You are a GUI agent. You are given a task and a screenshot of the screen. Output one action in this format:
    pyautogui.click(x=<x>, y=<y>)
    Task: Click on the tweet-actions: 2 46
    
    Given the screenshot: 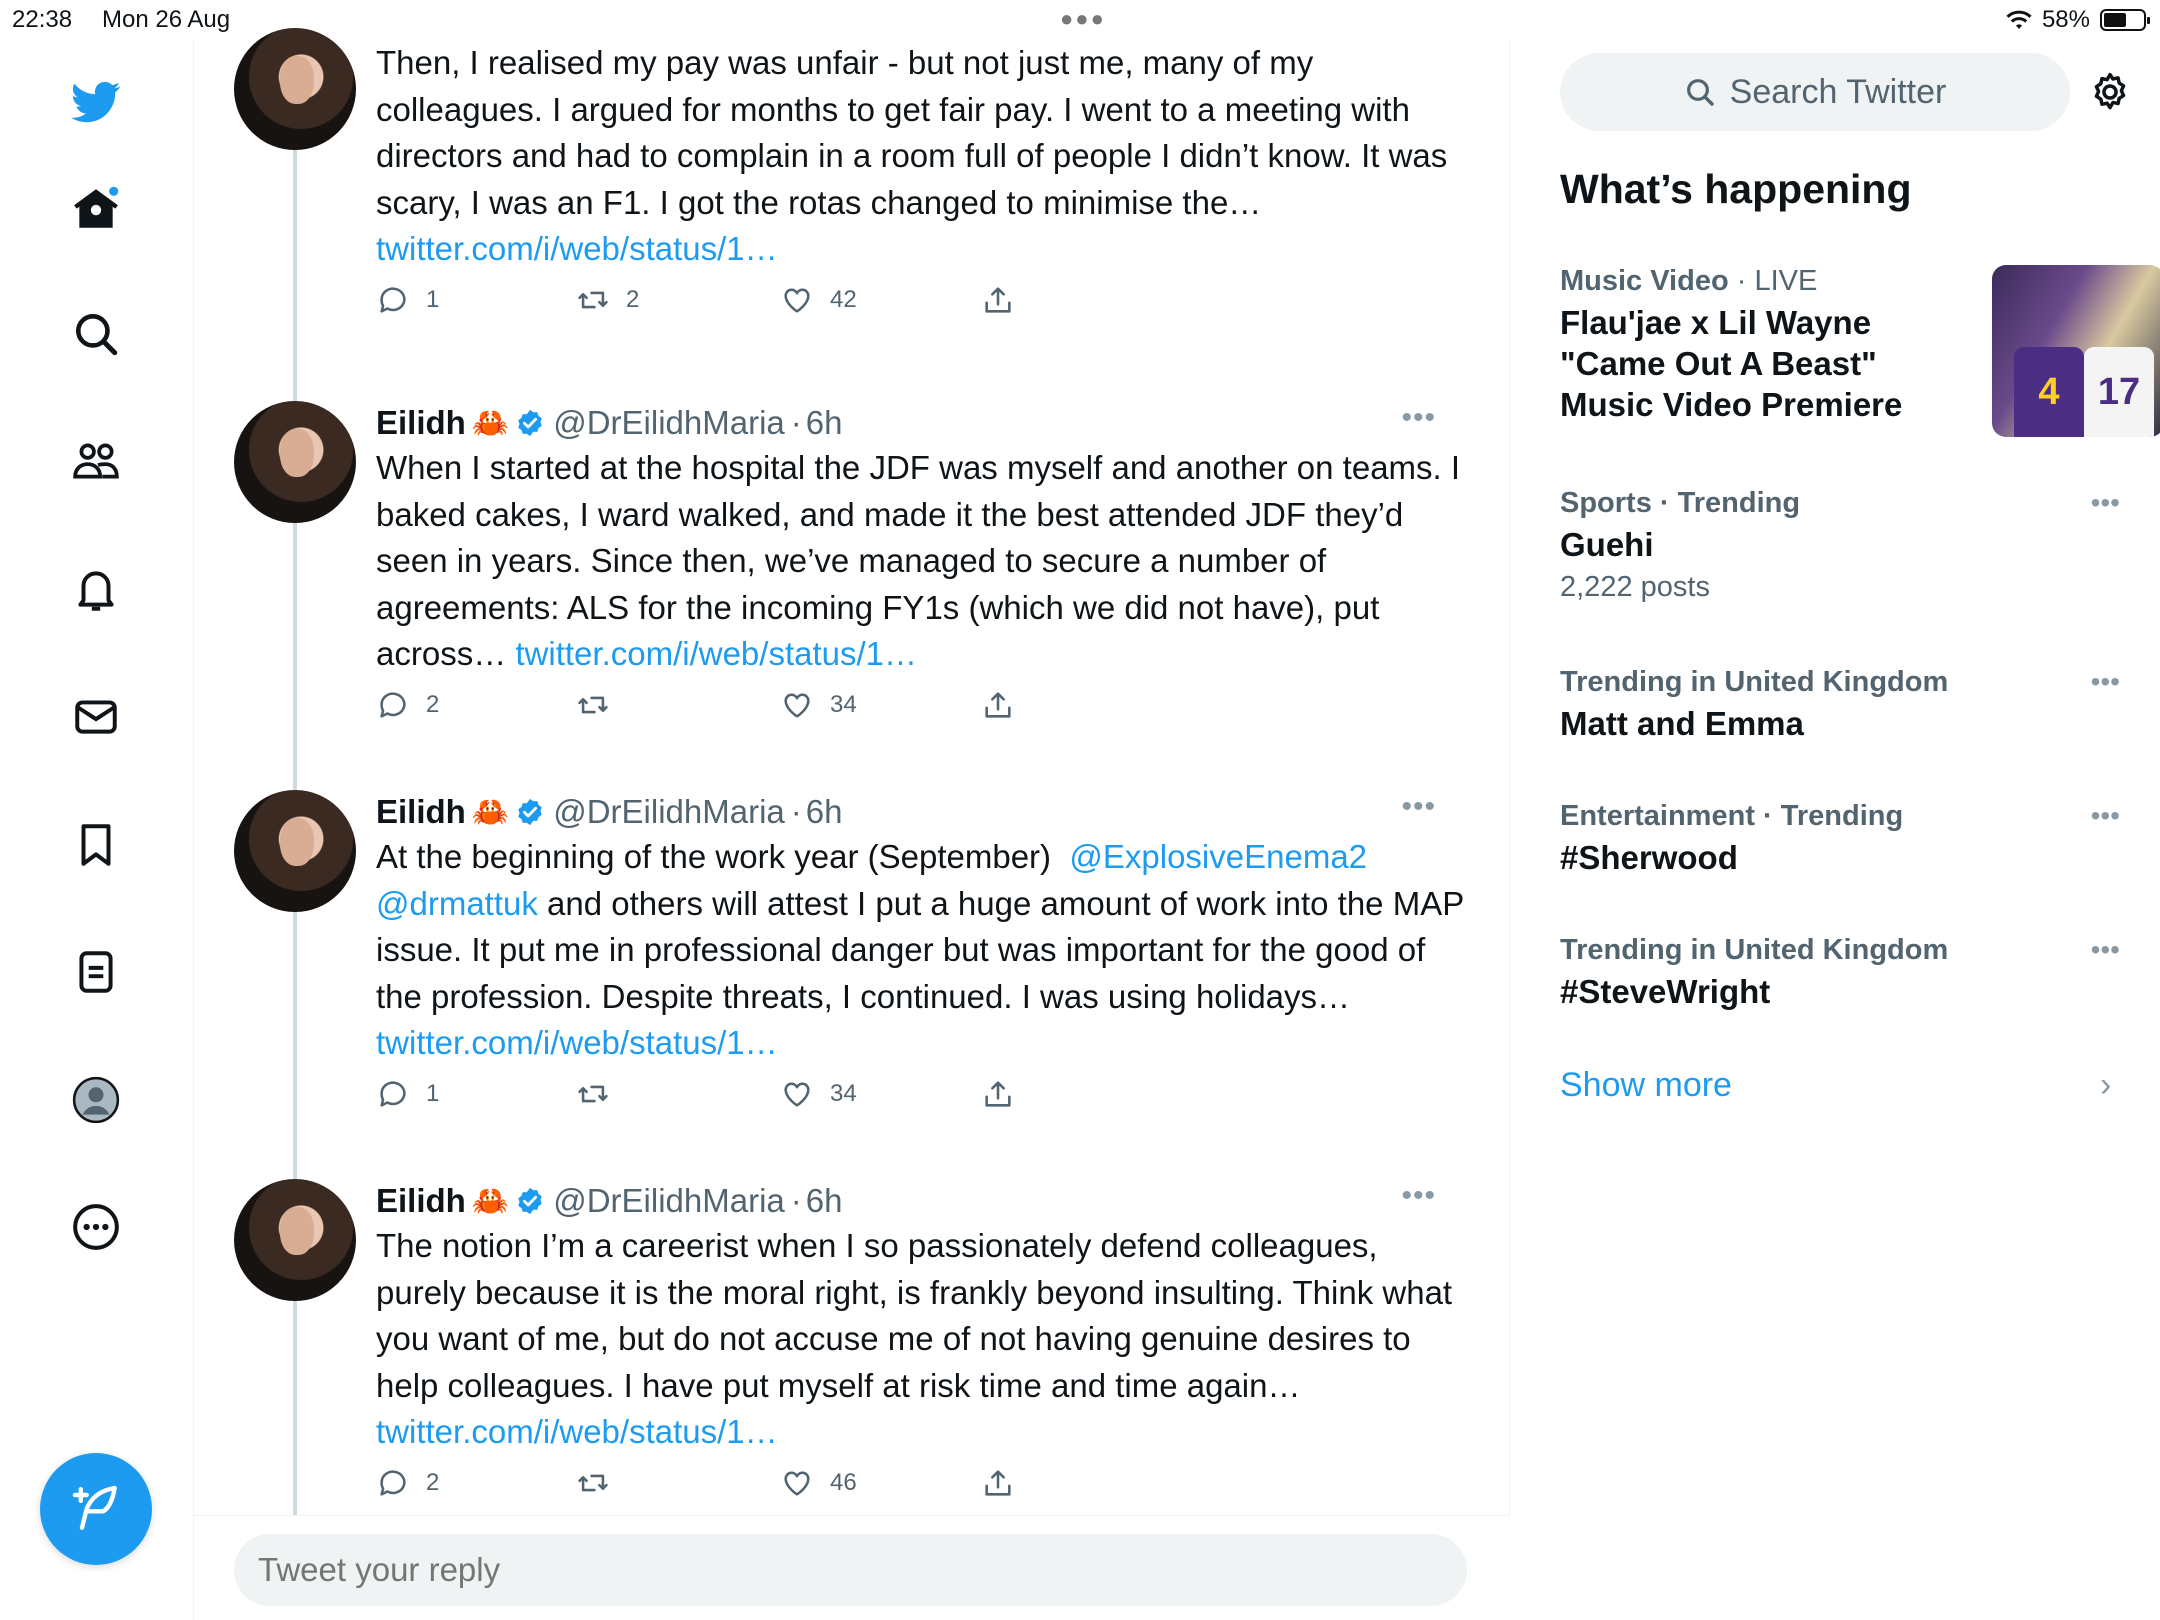 What is the action you would take?
    pyautogui.click(x=926, y=1491)
    